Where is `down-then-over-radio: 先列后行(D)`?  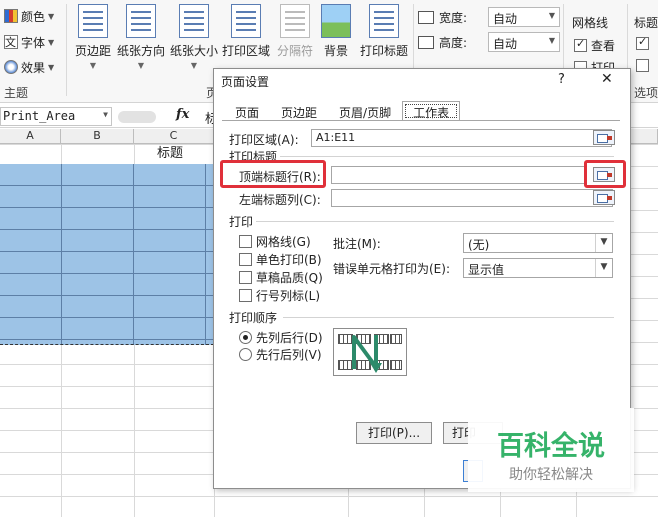
down-then-over-radio: 先列后行(D) is located at coordinates (281, 337).